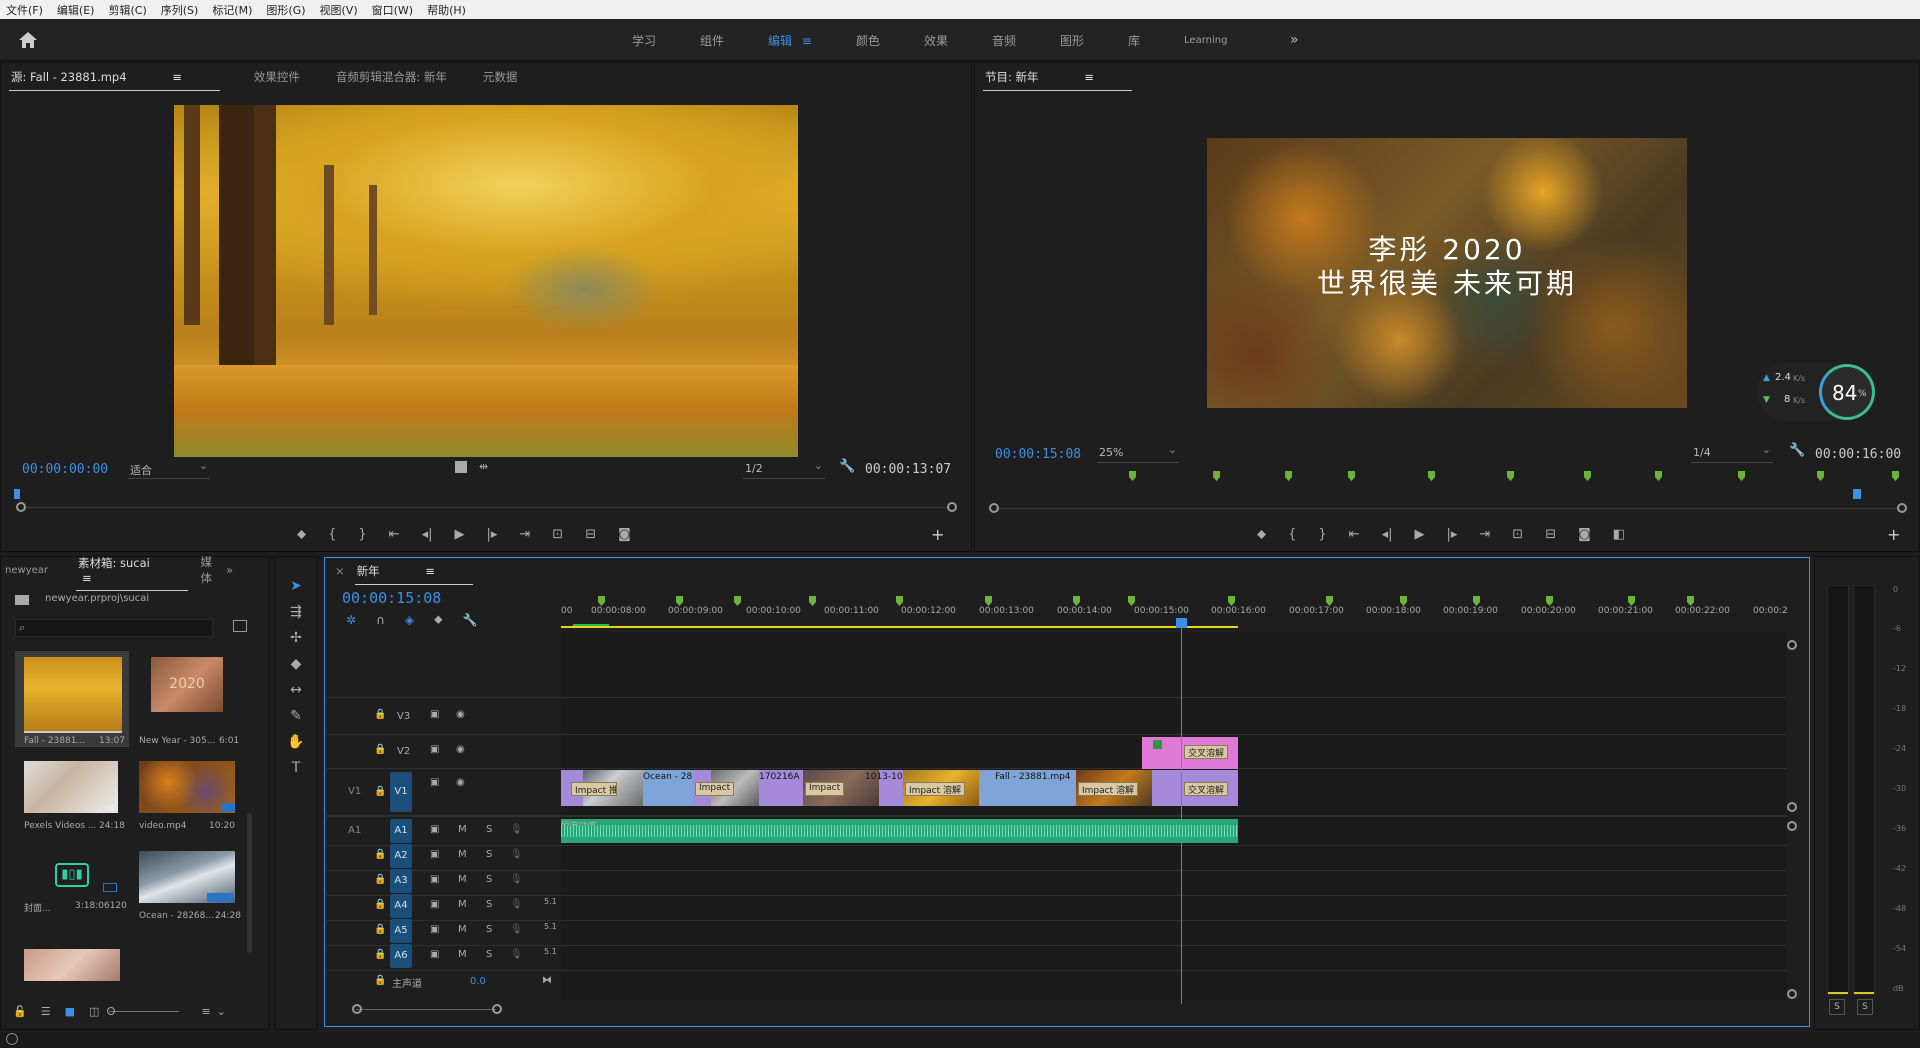 The image size is (1920, 1048). I want to click on project-search-input: ⌕, so click(114, 628).